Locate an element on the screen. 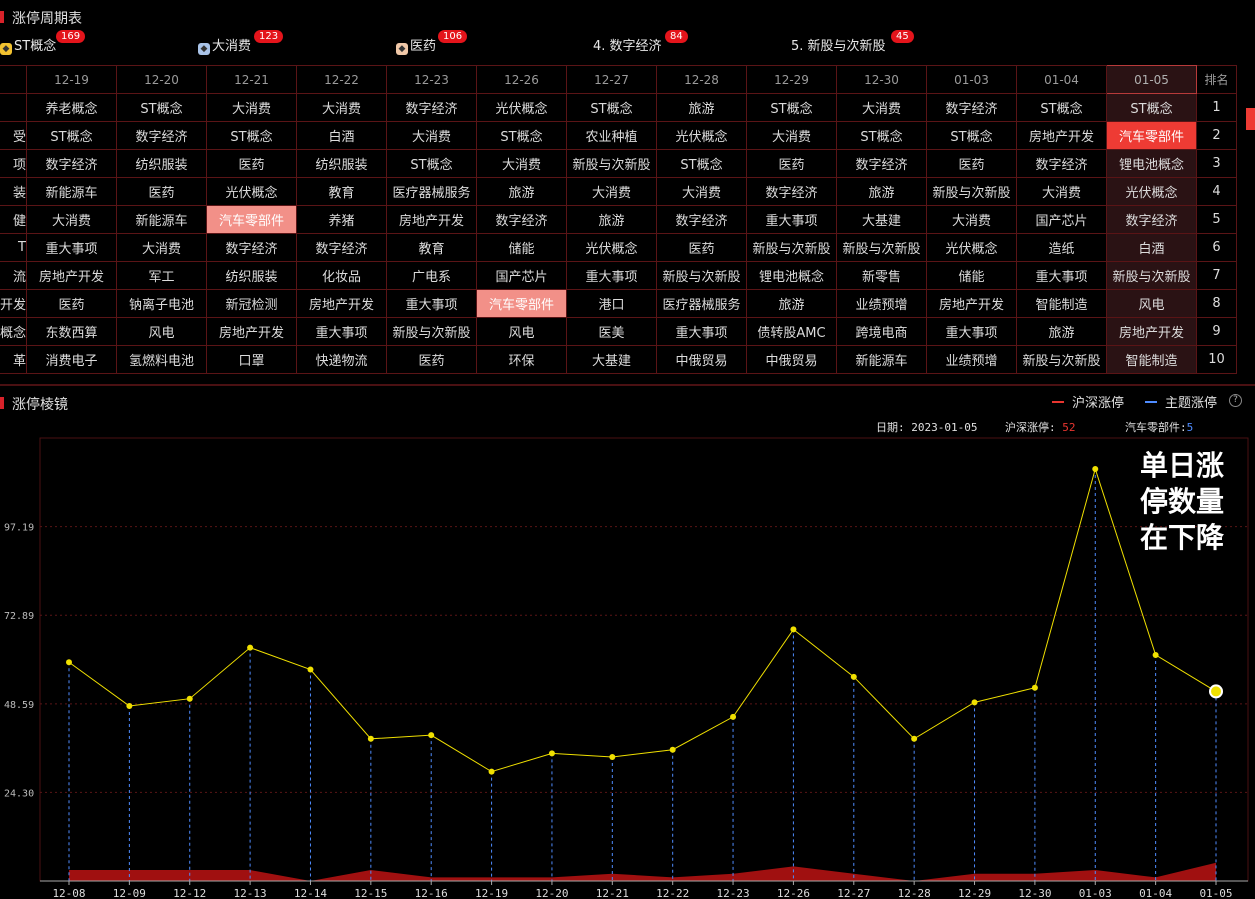 The width and height of the screenshot is (1255, 899). date-header-cell: 12-22 is located at coordinates (341, 79).